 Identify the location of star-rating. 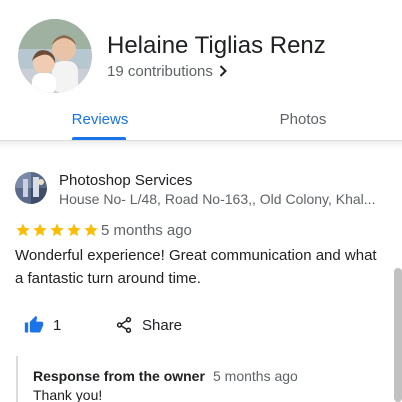
(57, 230).